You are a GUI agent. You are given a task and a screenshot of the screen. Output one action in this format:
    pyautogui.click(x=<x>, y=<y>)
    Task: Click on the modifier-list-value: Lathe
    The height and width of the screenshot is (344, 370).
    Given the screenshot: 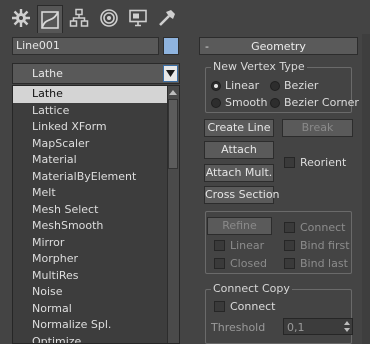 What is the action you would take?
    pyautogui.click(x=47, y=73)
    